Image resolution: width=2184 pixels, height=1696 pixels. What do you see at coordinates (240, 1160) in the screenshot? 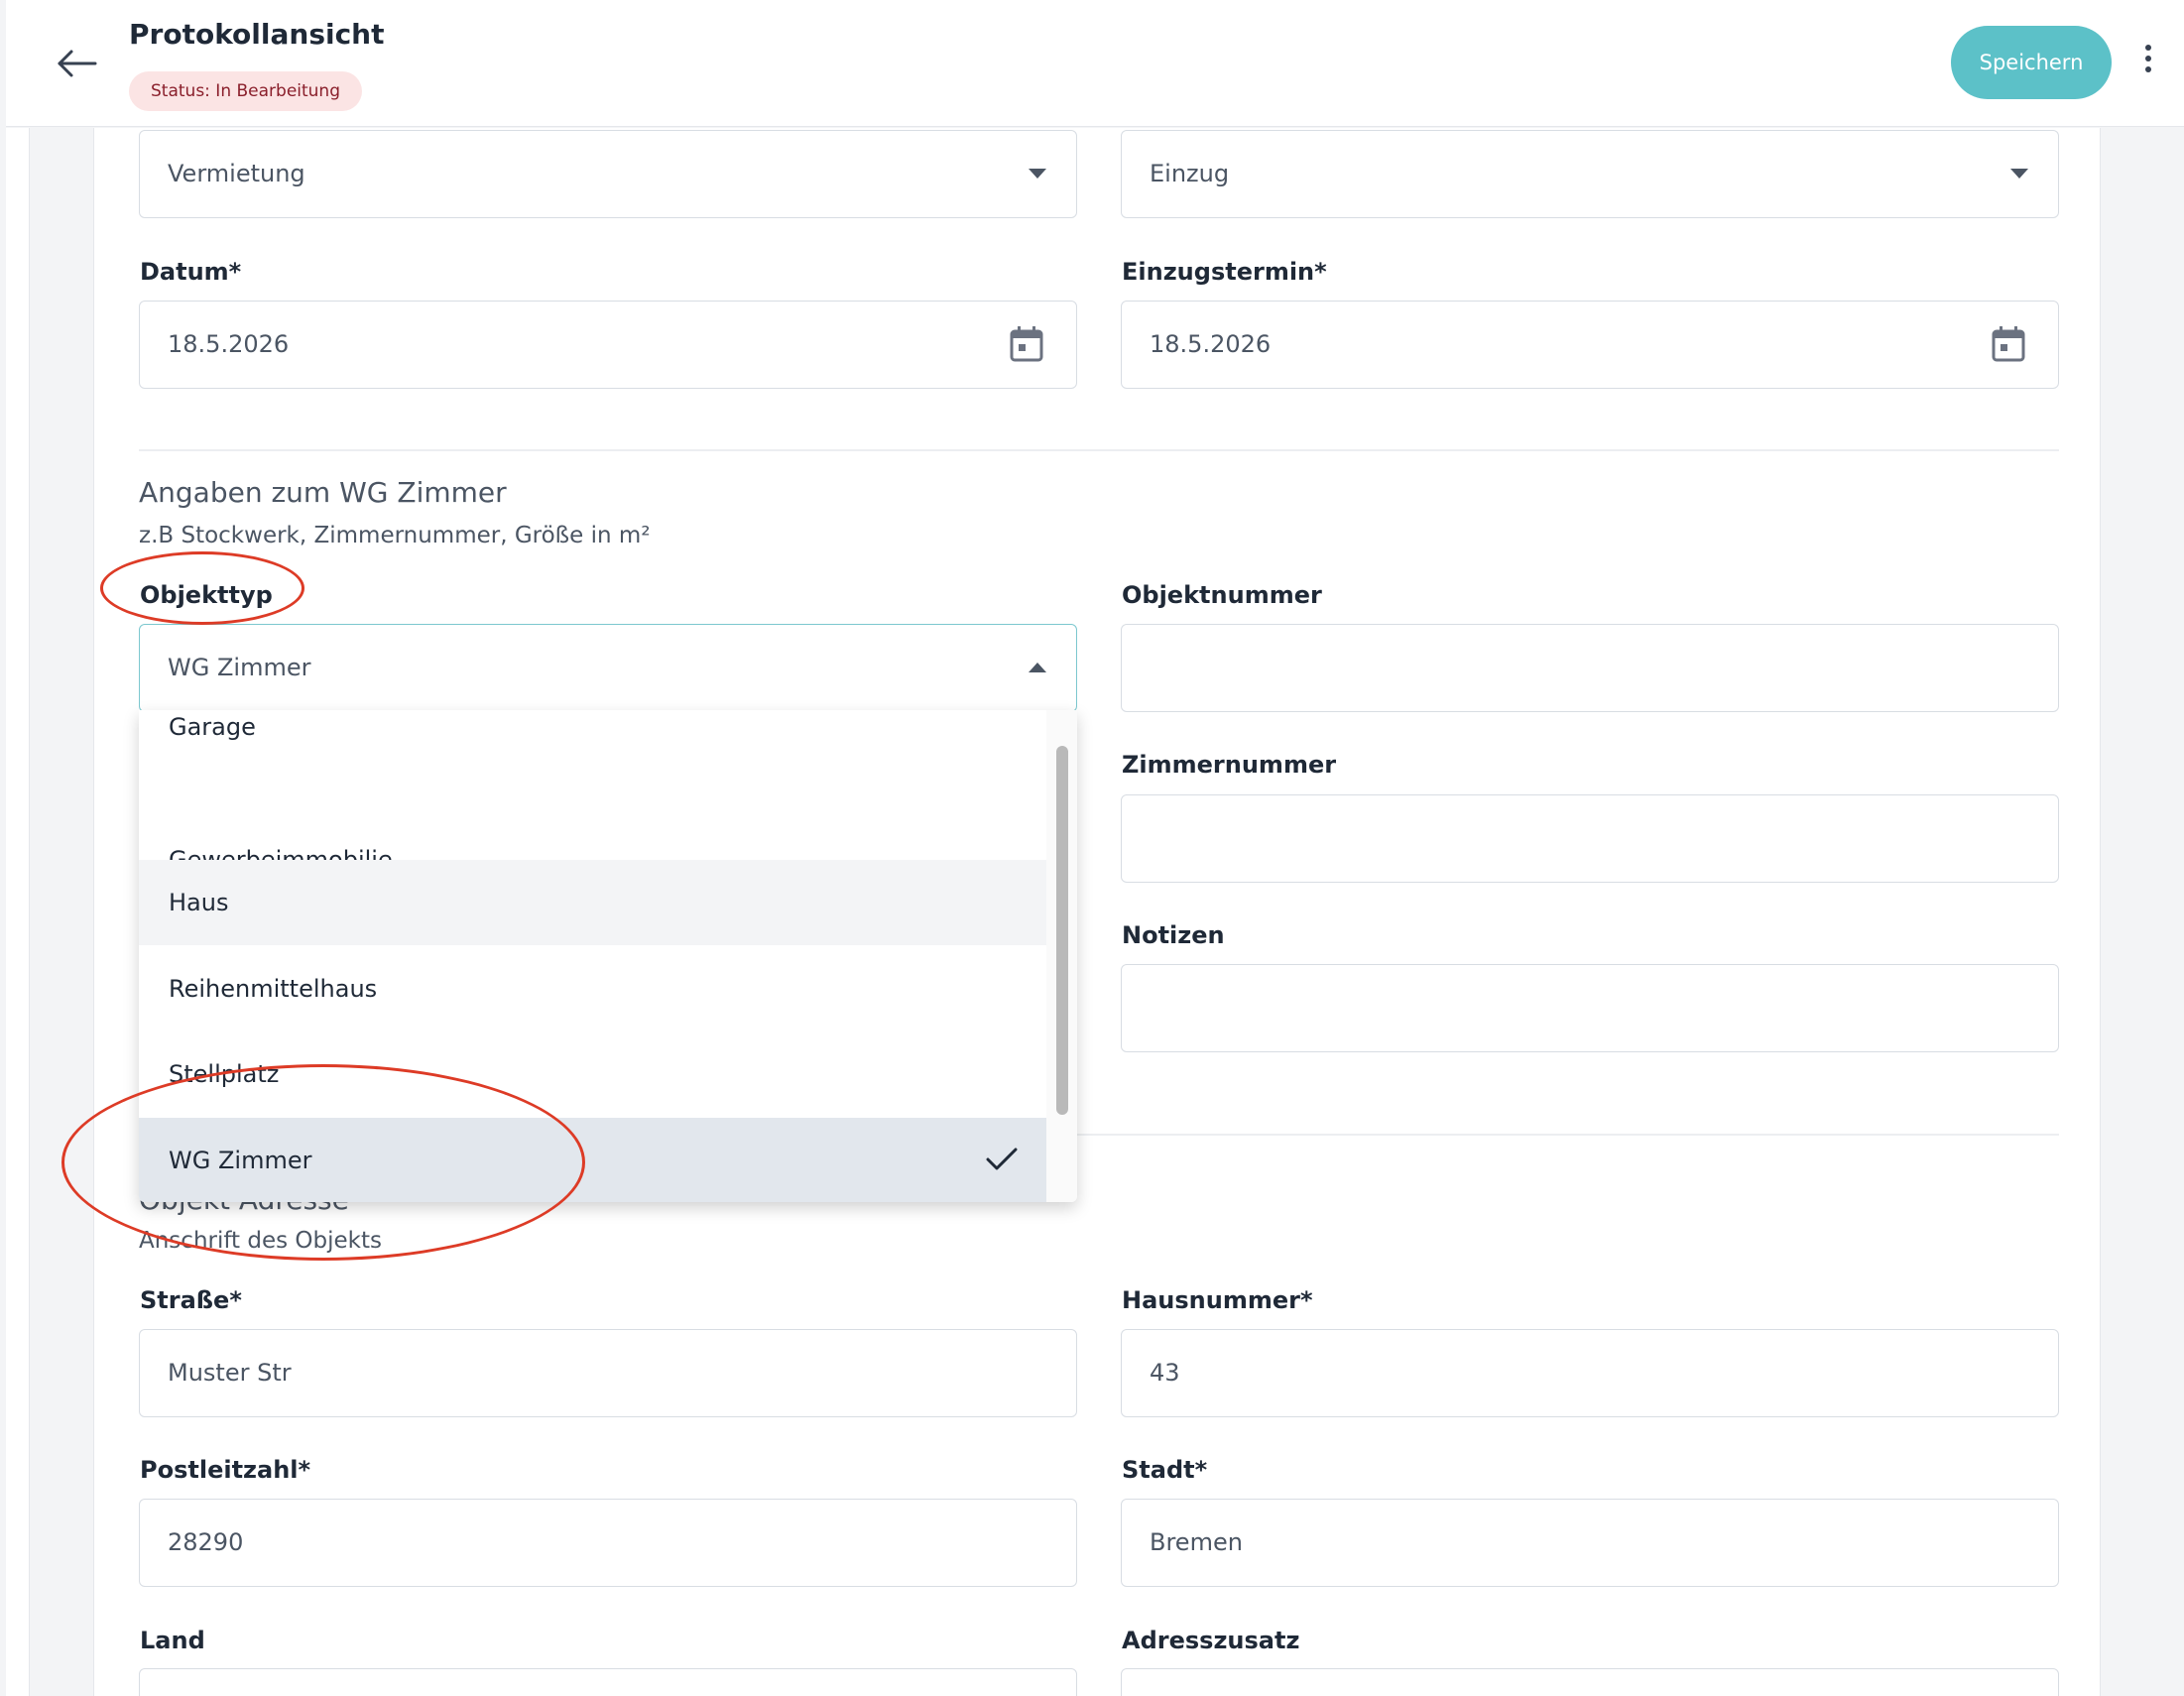
I see `option-wg-zimmer-label: WG Zimmer` at bounding box center [240, 1160].